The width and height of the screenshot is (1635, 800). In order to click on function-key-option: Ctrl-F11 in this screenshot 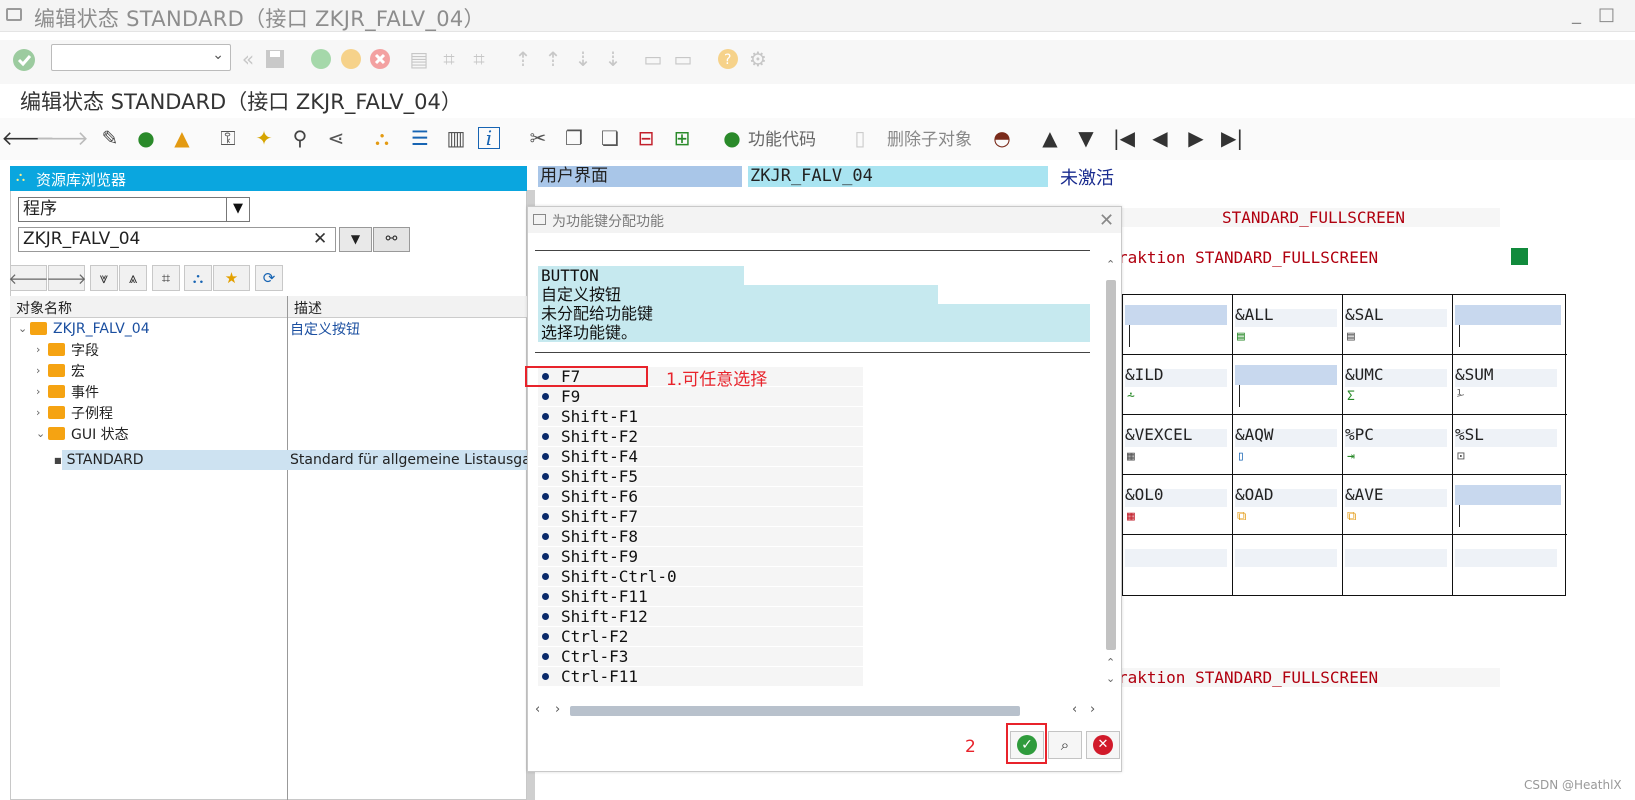, I will do `click(700, 676)`.